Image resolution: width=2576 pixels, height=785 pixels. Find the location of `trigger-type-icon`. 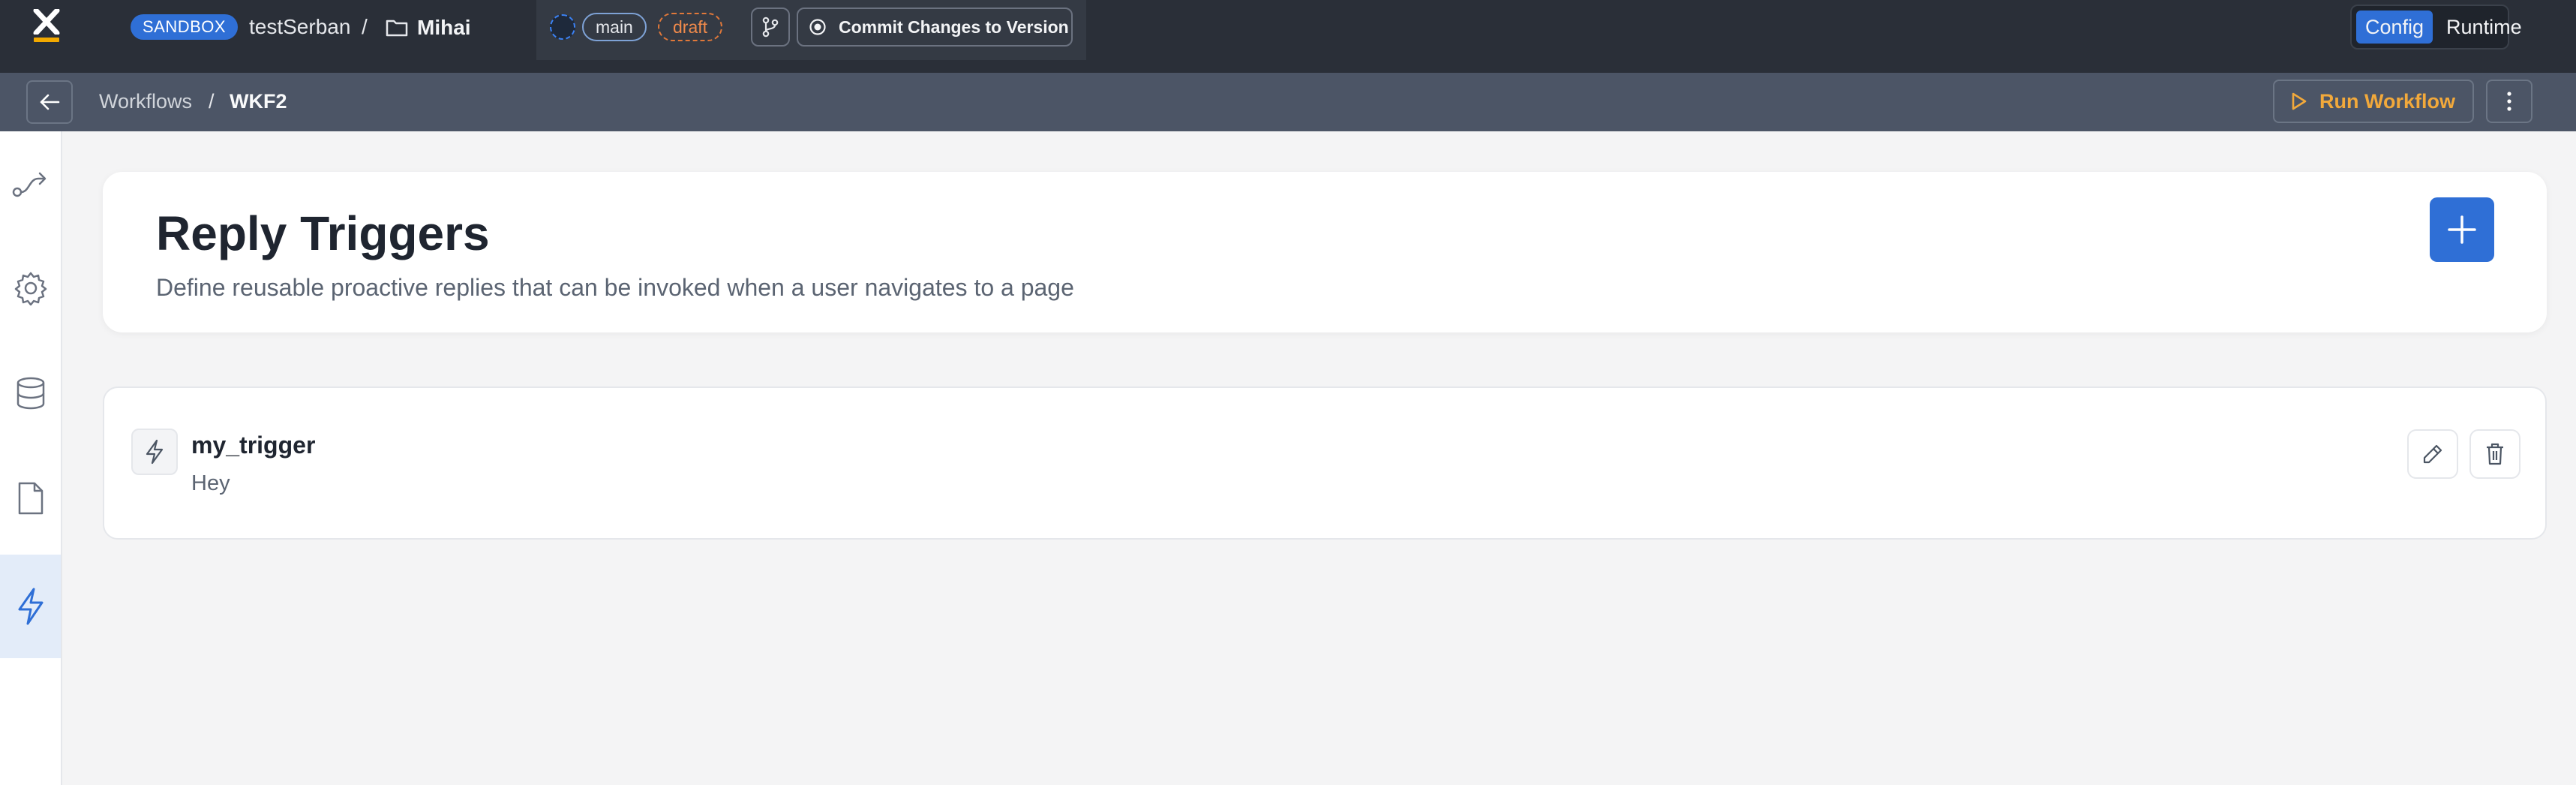

trigger-type-icon is located at coordinates (154, 452).